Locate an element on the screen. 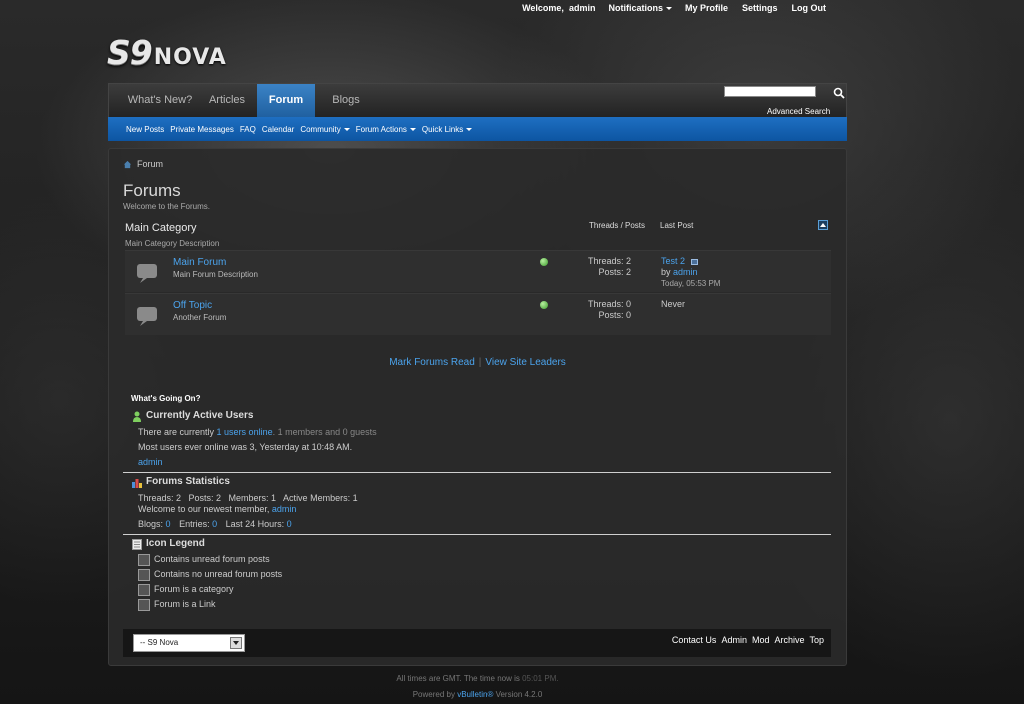 This screenshot has width=1024, height=704. admin-link: Admin is located at coordinates (734, 640).